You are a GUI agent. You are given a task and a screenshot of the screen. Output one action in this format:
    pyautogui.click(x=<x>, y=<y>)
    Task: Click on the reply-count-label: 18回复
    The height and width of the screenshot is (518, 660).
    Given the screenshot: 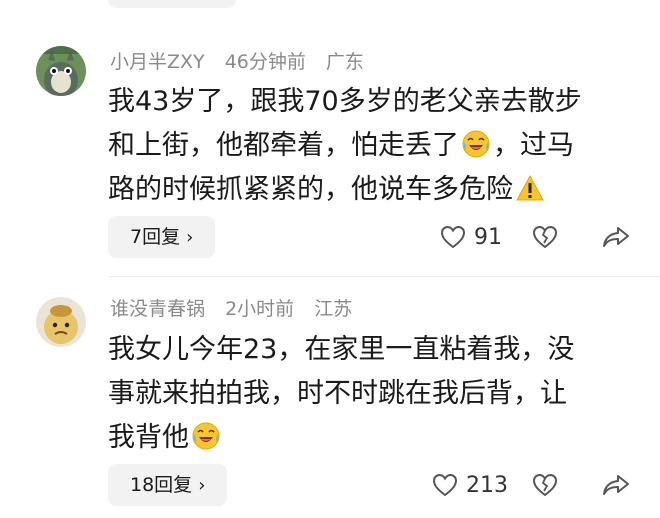 What is the action you would take?
    pyautogui.click(x=161, y=485)
    